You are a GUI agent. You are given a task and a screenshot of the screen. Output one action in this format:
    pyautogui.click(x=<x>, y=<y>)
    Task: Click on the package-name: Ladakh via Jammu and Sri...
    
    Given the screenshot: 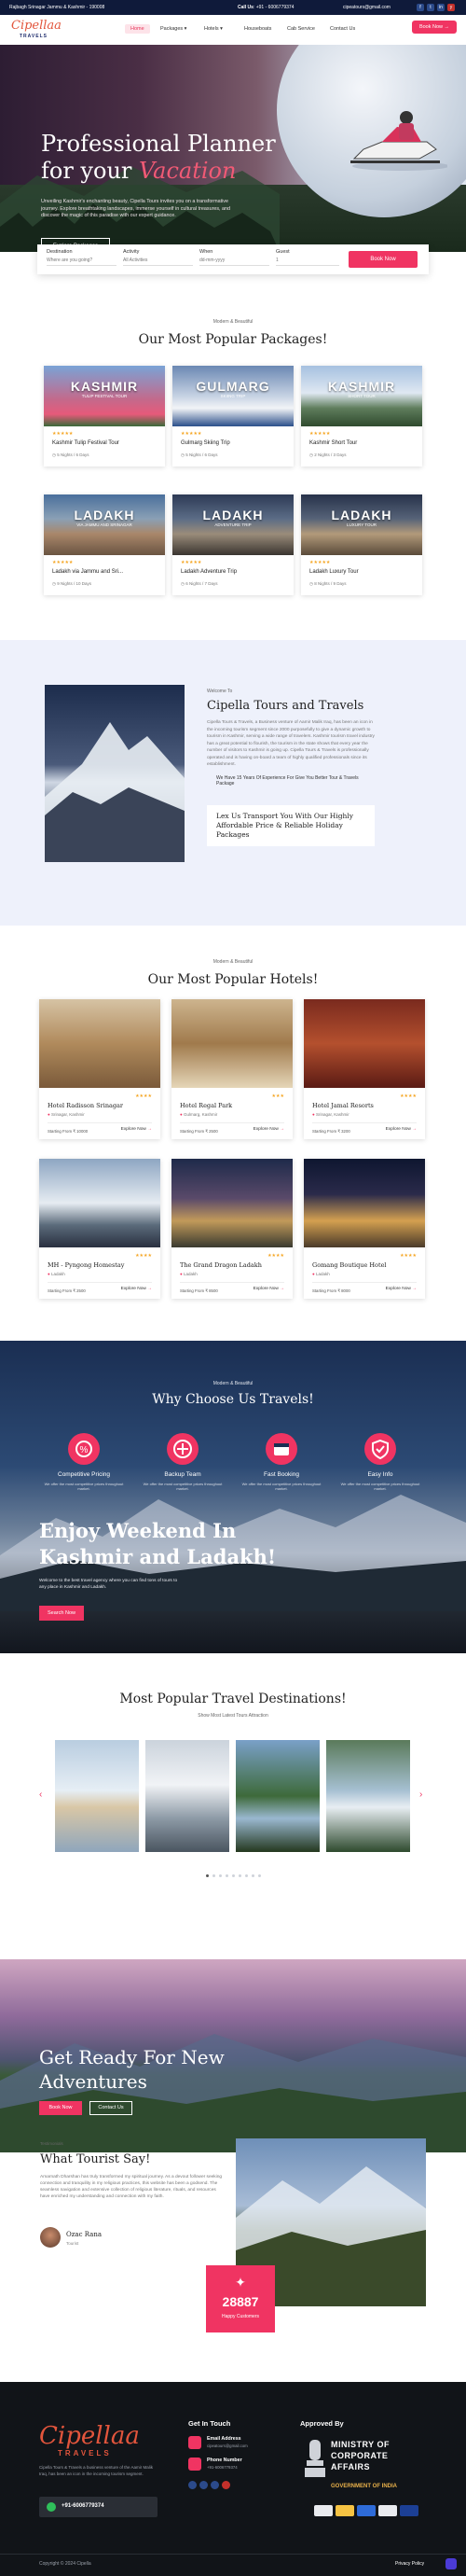 What is the action you would take?
    pyautogui.click(x=87, y=572)
    